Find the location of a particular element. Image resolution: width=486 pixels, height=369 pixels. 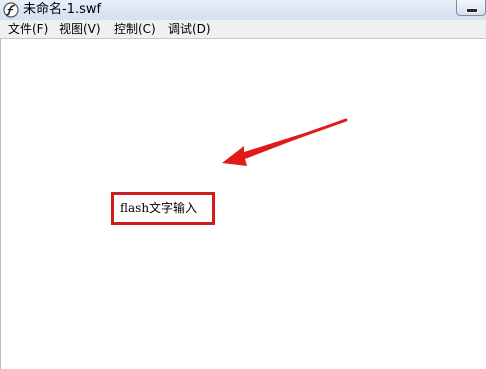

minimize-button is located at coordinates (471, 8).